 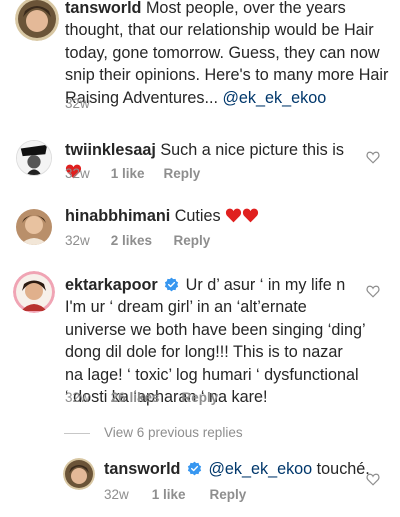 I want to click on comment-meta: 32w 26 likes Reply, so click(x=141, y=397).